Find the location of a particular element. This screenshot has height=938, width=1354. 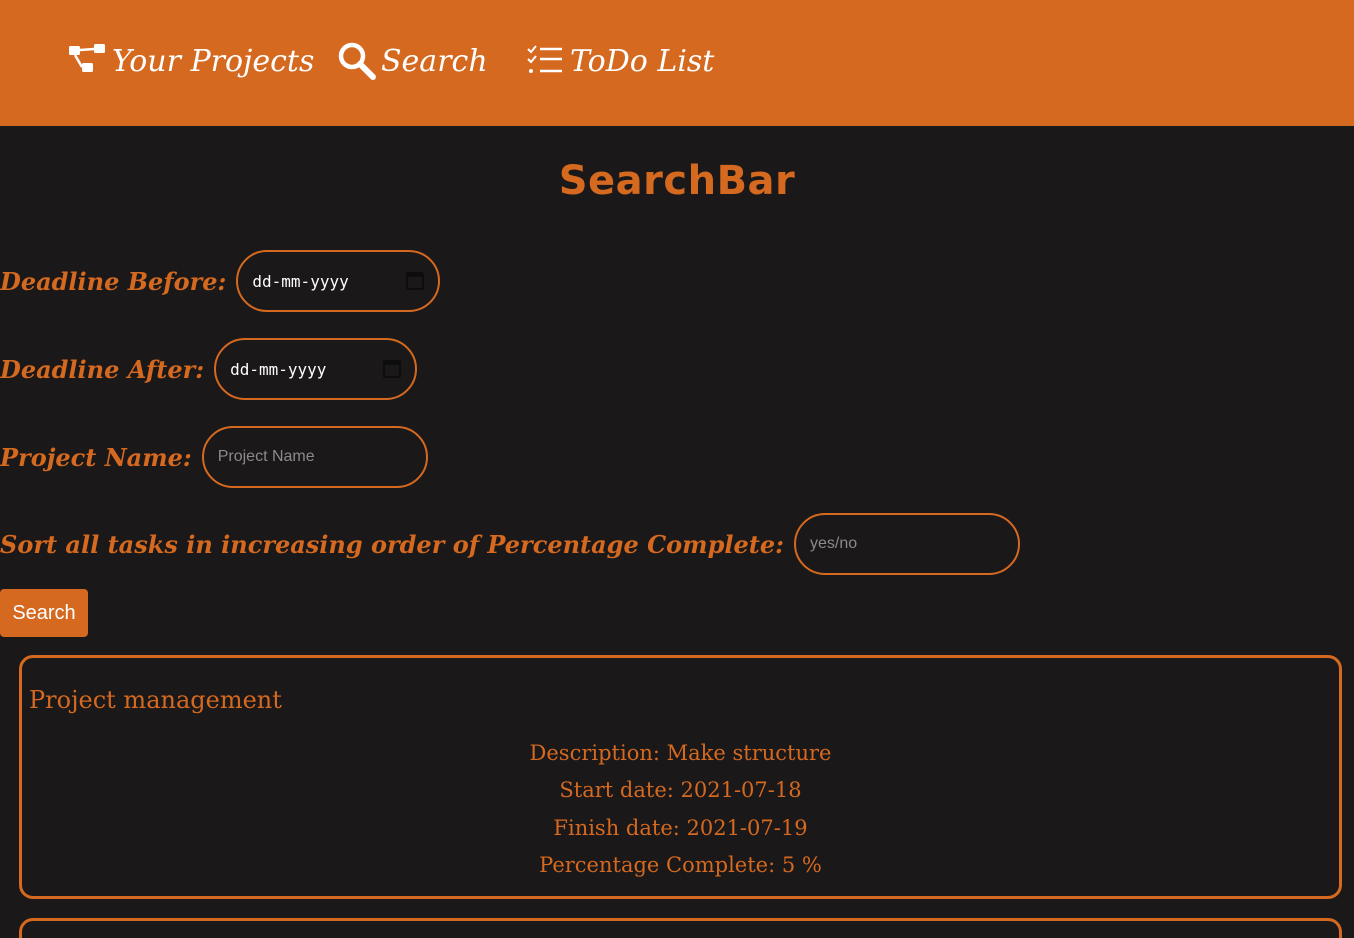

search-icon is located at coordinates (357, 61).